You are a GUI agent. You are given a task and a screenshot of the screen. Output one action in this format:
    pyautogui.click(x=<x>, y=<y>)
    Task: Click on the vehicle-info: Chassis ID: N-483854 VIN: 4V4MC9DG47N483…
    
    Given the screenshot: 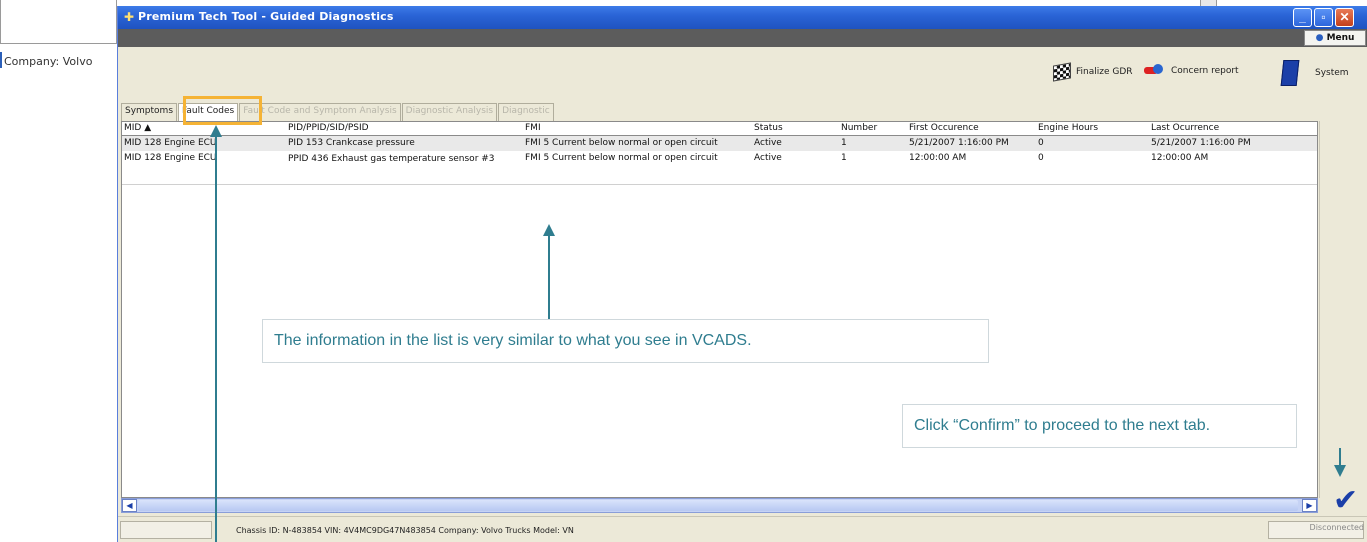 What is the action you would take?
    pyautogui.click(x=405, y=530)
    